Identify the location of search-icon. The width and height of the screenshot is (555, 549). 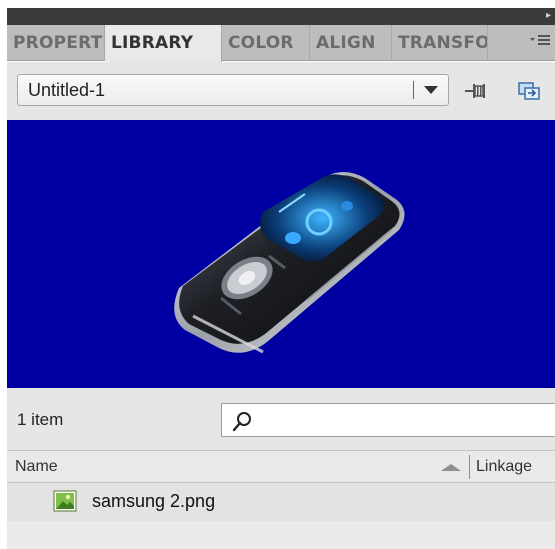
(241, 422).